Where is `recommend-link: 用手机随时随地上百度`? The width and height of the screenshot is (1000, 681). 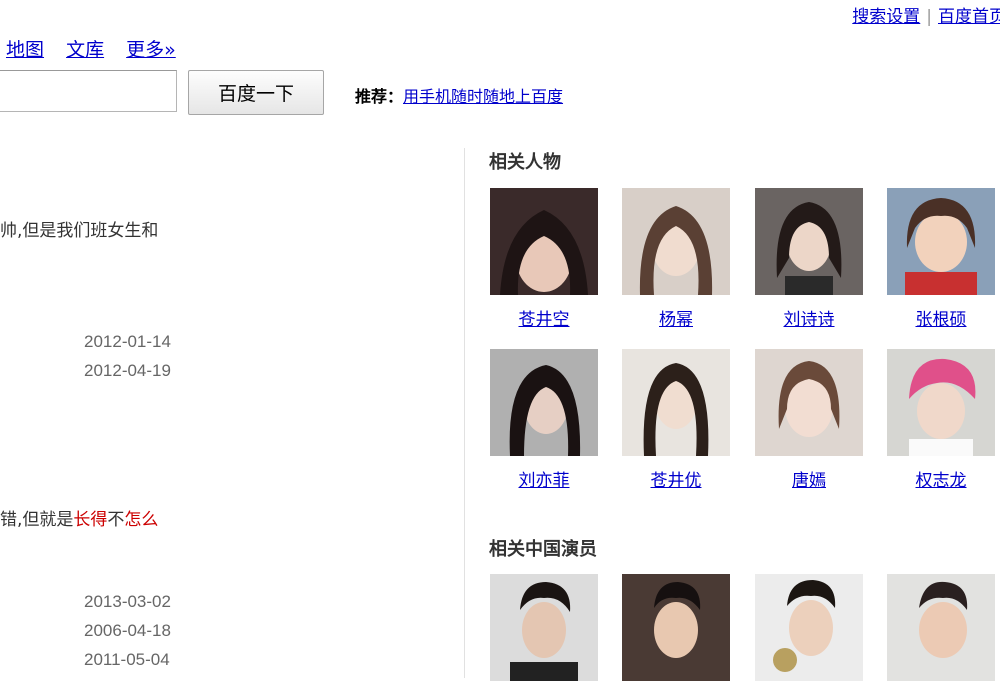
recommend-link: 用手机随时随地上百度 is located at coordinates (483, 96).